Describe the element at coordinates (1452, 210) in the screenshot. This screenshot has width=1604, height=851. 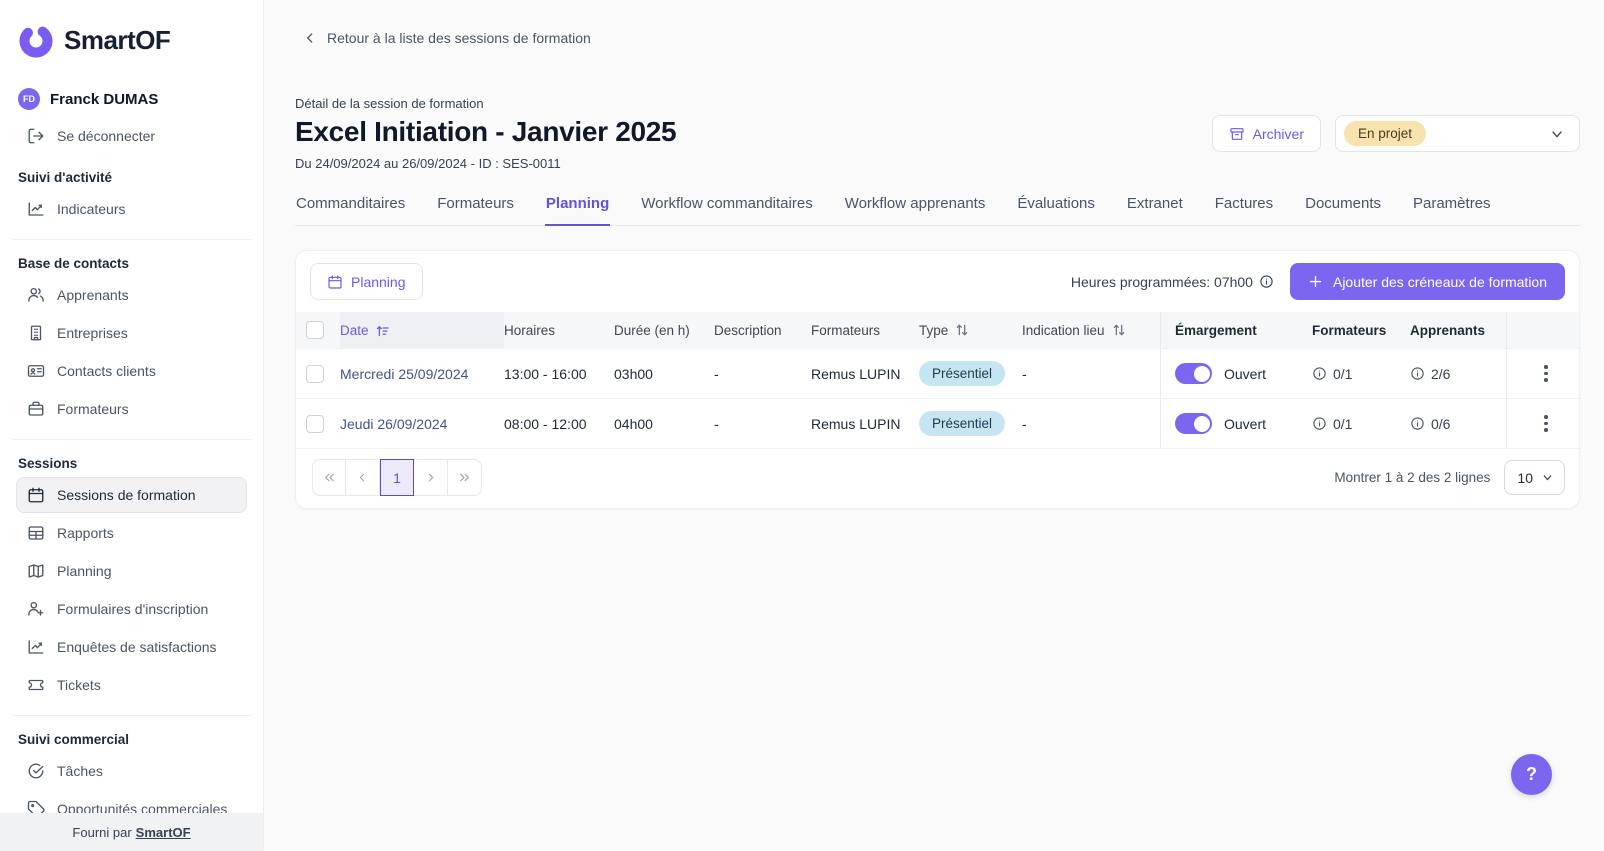
I see `tab-parametres: Paramètres` at that location.